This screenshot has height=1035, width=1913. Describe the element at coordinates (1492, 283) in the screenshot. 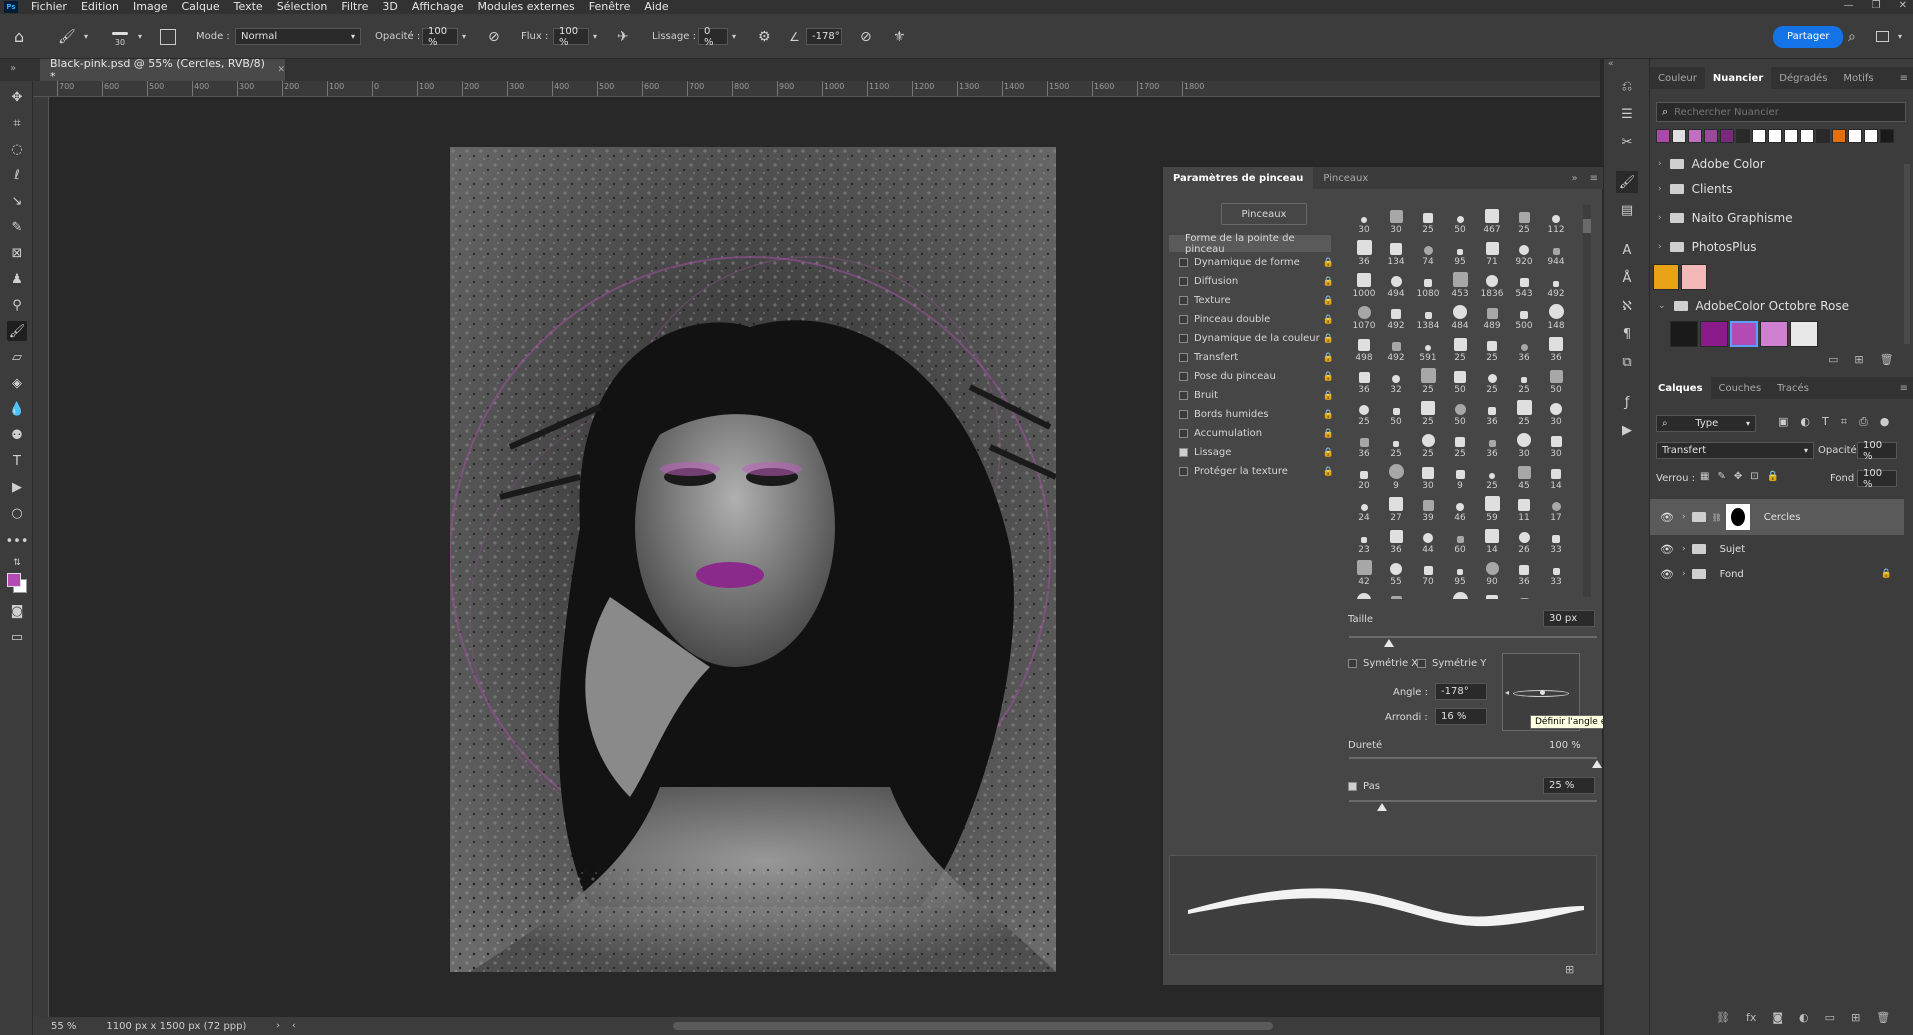

I see `brush-tip-cell: 1836` at that location.